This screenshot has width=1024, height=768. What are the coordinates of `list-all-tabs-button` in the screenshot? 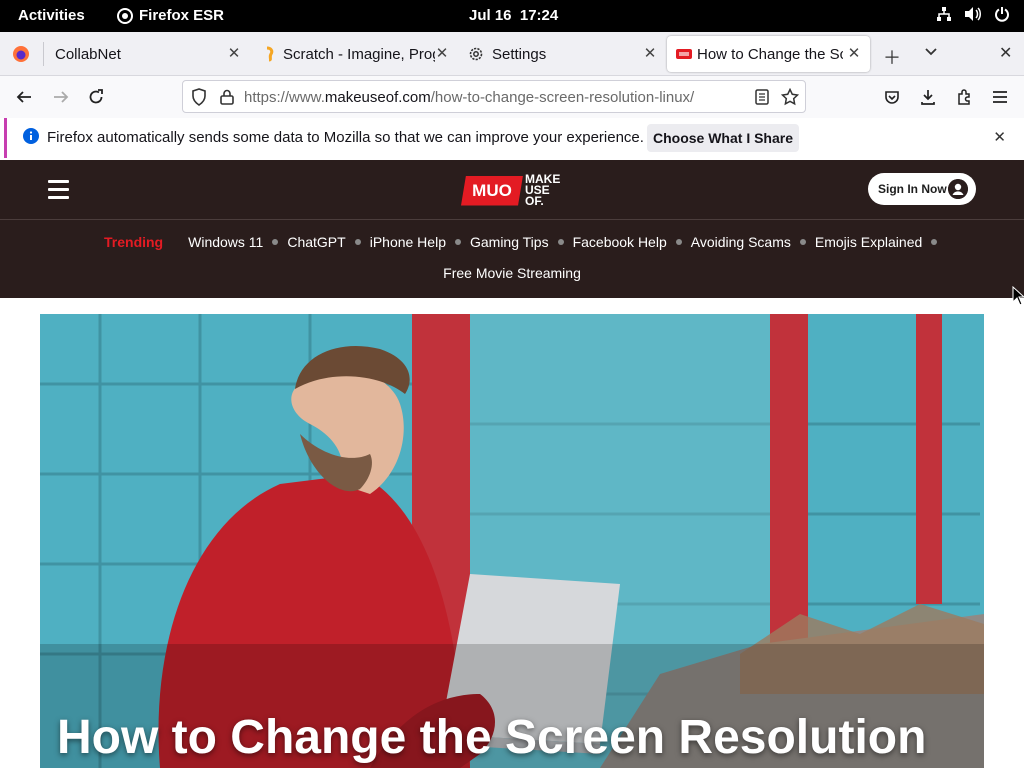 It's located at (931, 52).